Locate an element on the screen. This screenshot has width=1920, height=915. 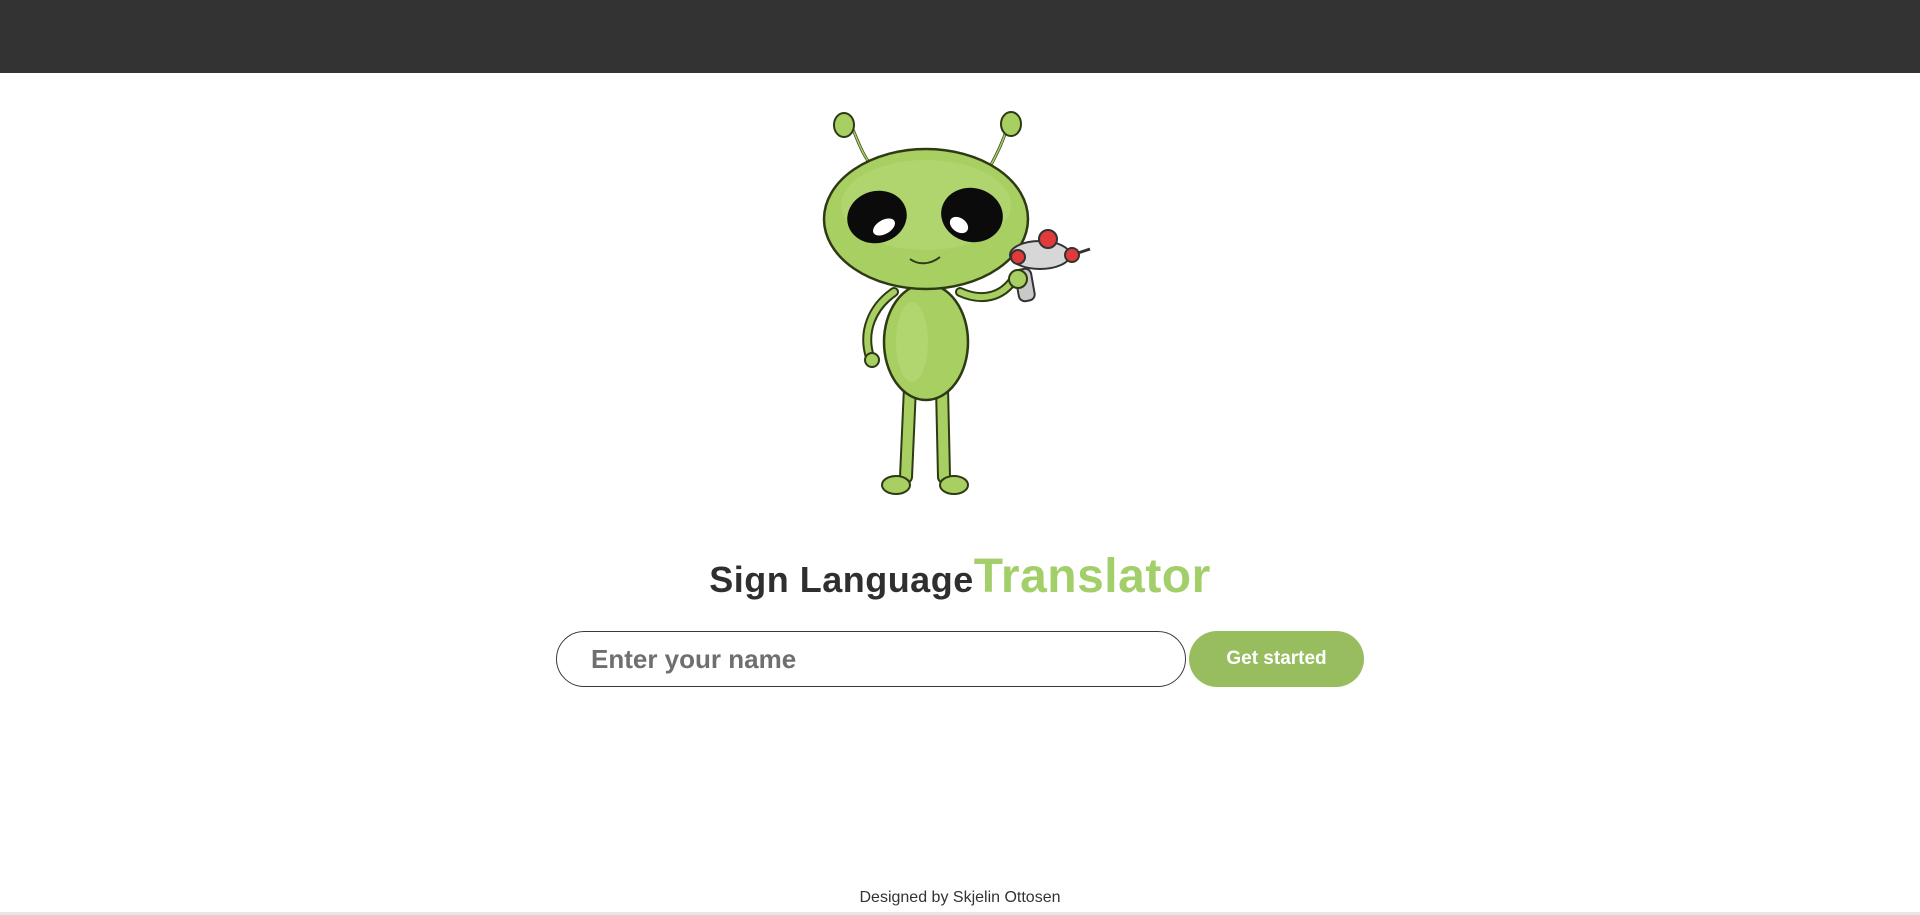
get-started-button: Get started is located at coordinates (1276, 659).